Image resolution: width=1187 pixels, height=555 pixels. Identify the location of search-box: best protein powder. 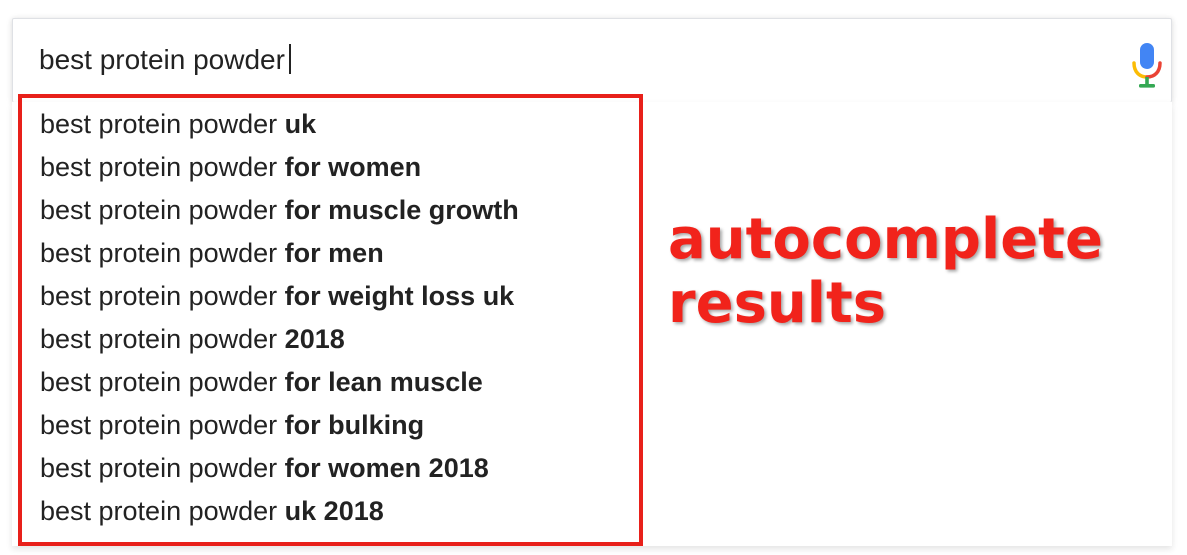
(592, 60).